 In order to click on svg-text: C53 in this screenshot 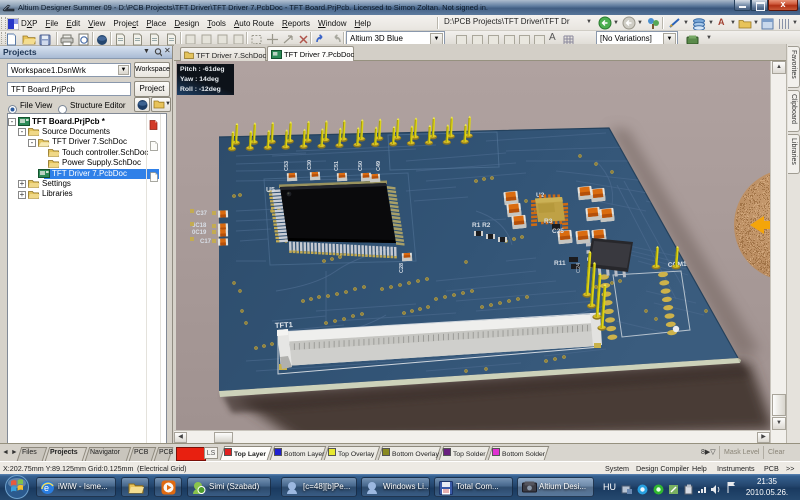, I will do `click(287, 166)`.